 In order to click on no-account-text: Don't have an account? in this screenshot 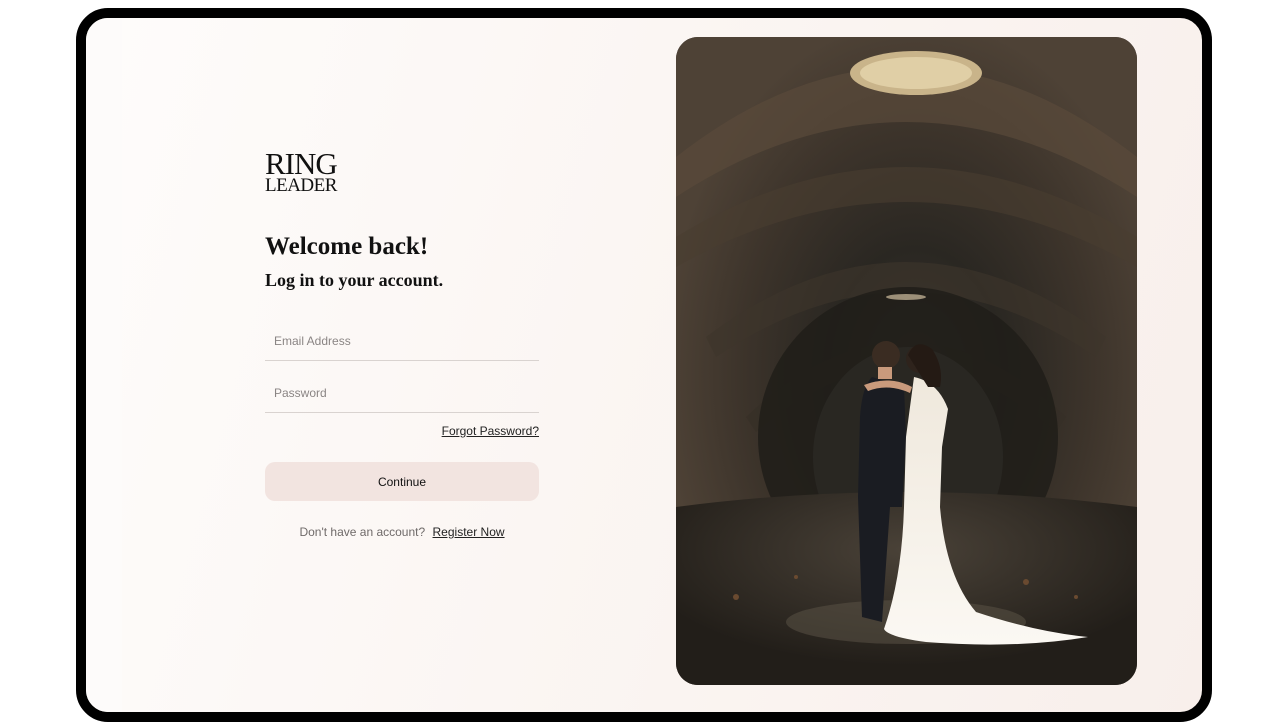, I will do `click(362, 532)`.